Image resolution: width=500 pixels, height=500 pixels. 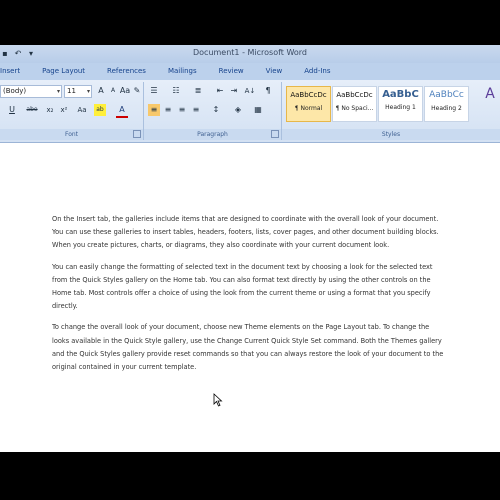 I want to click on style-heading-1-label: Heading 1, so click(x=400, y=107).